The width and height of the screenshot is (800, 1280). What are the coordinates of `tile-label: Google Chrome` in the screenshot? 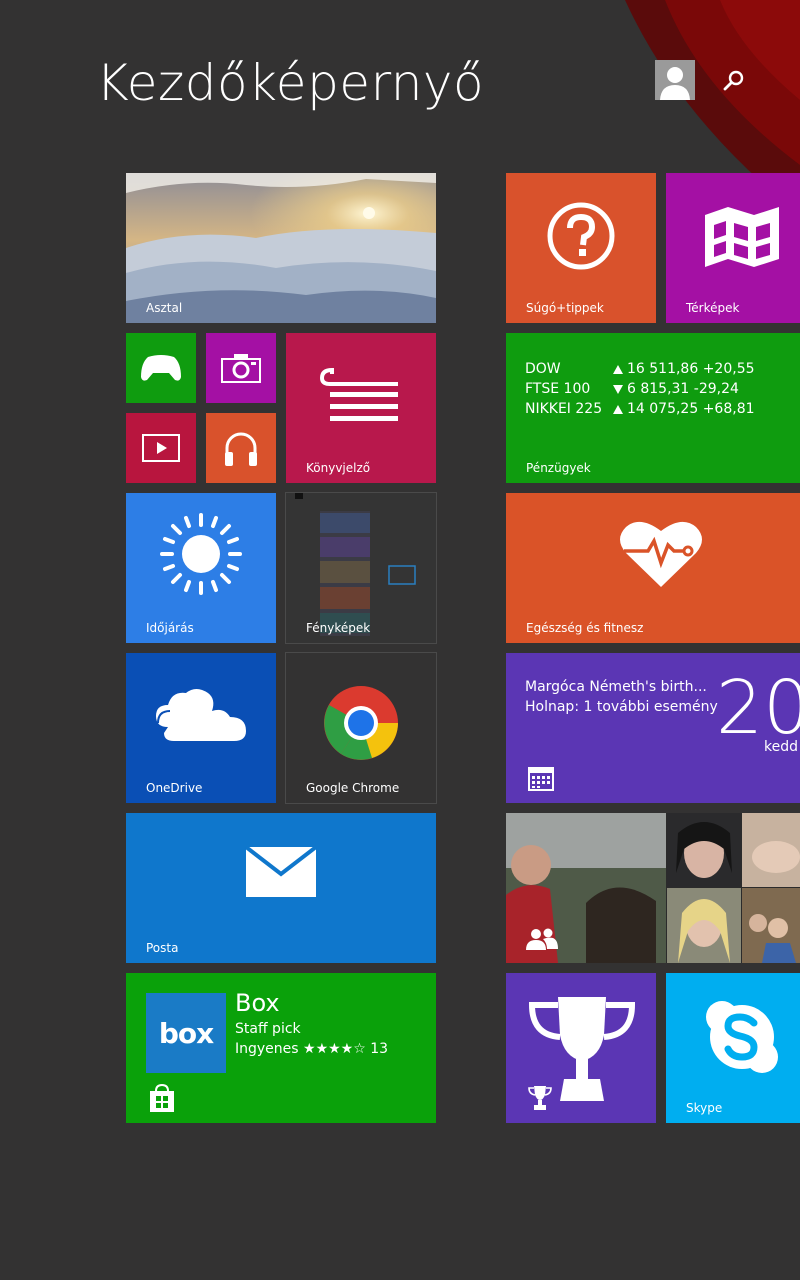 It's located at (353, 788).